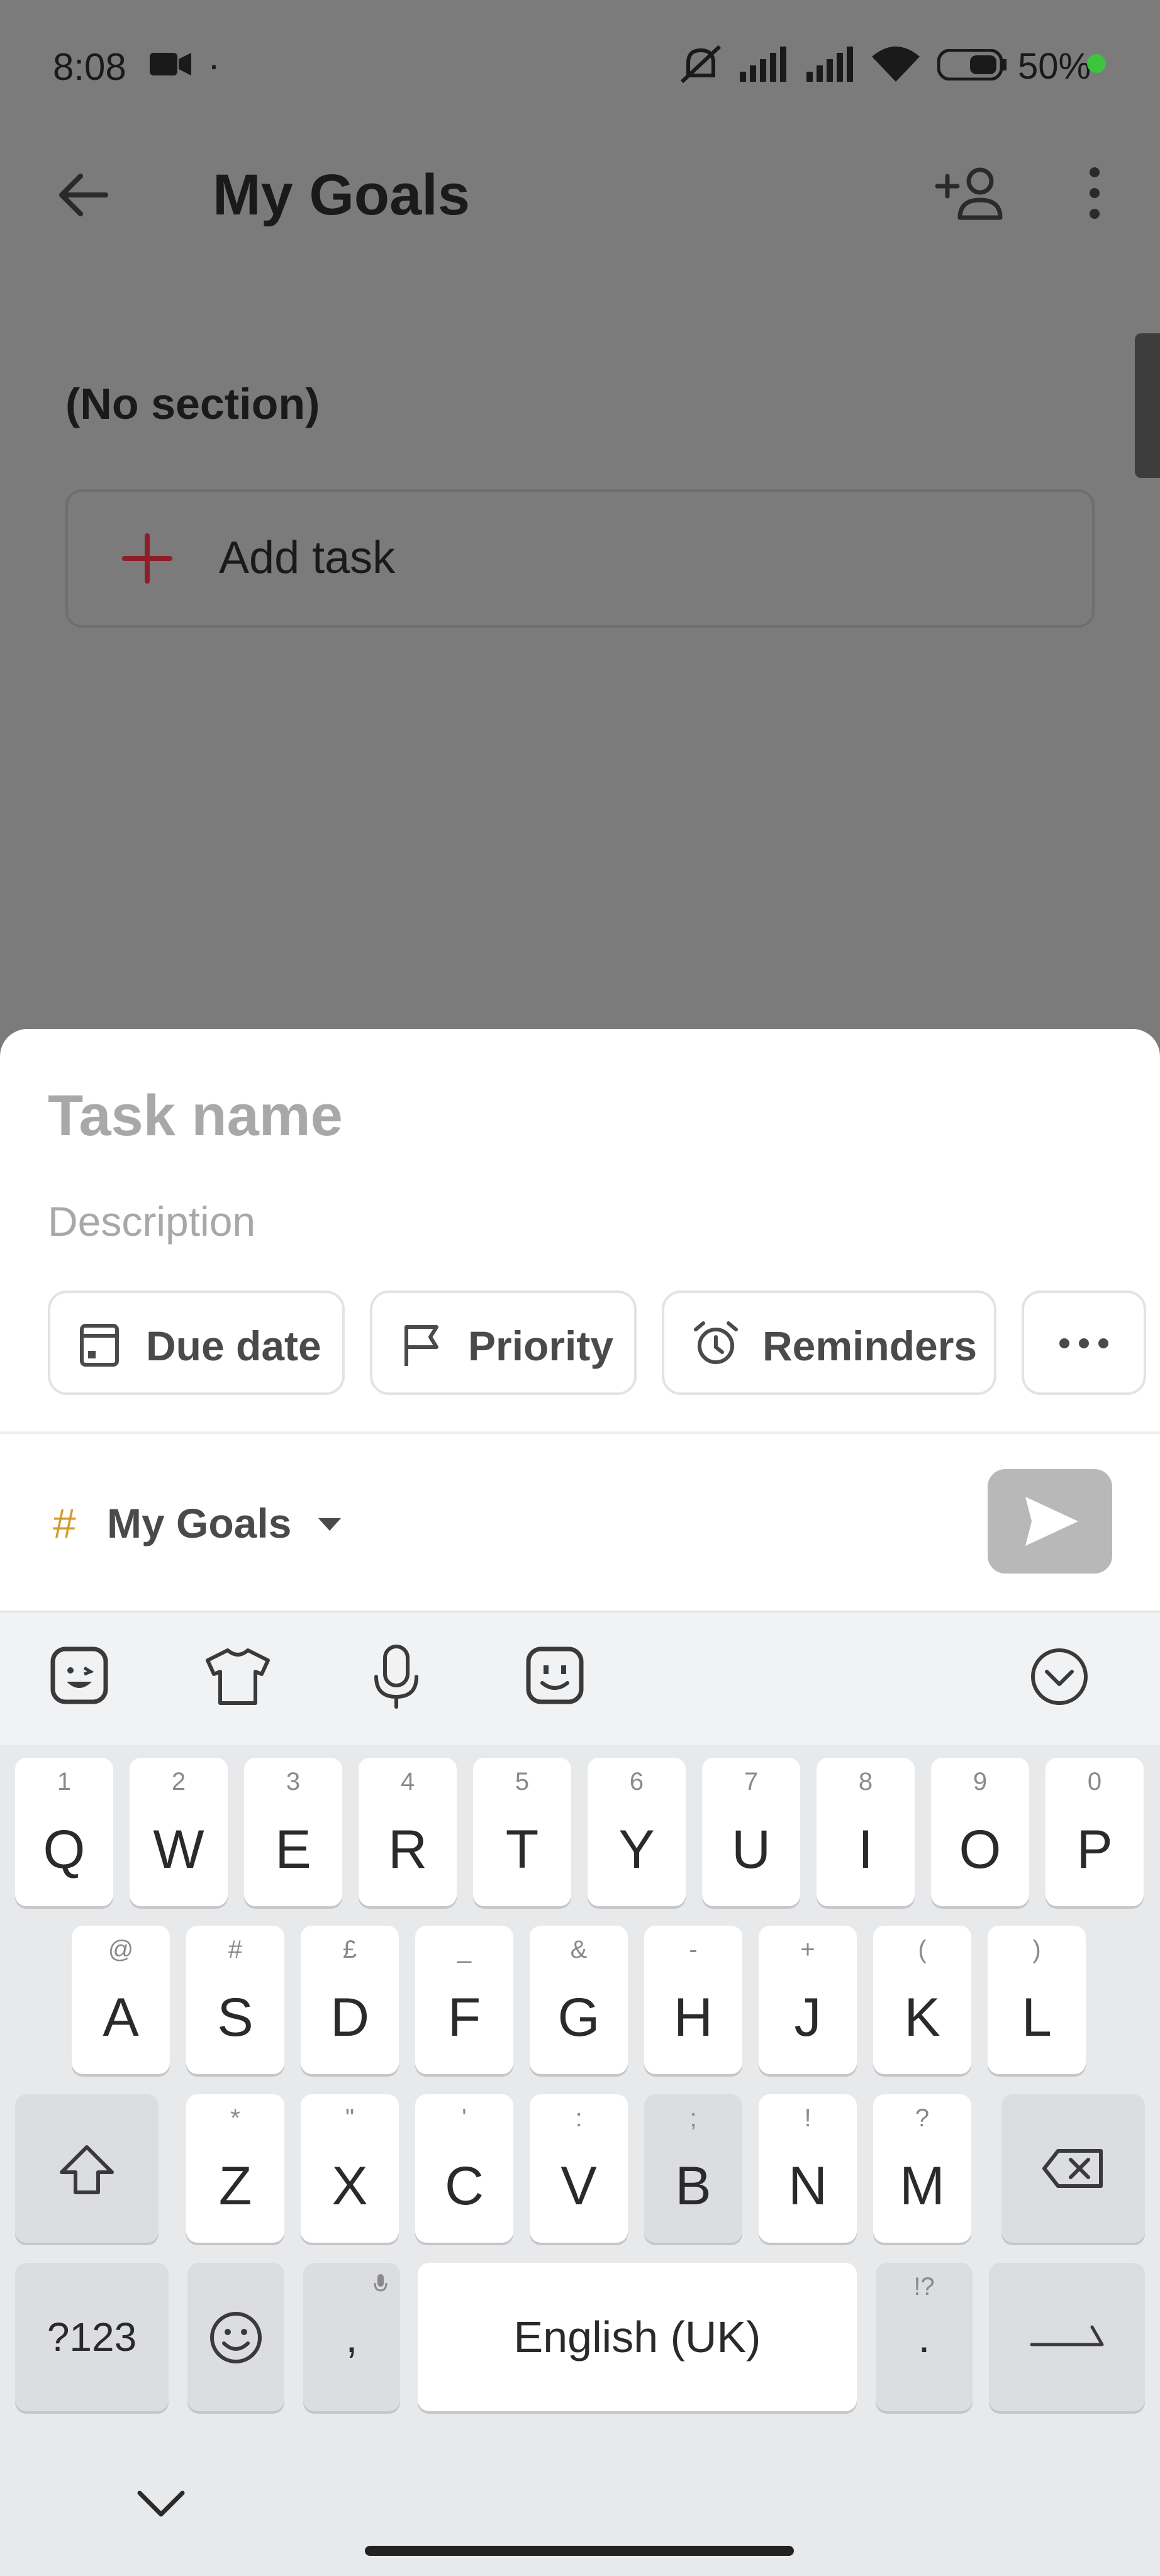 This screenshot has height=2576, width=1160. I want to click on key-d: £ D, so click(350, 2000).